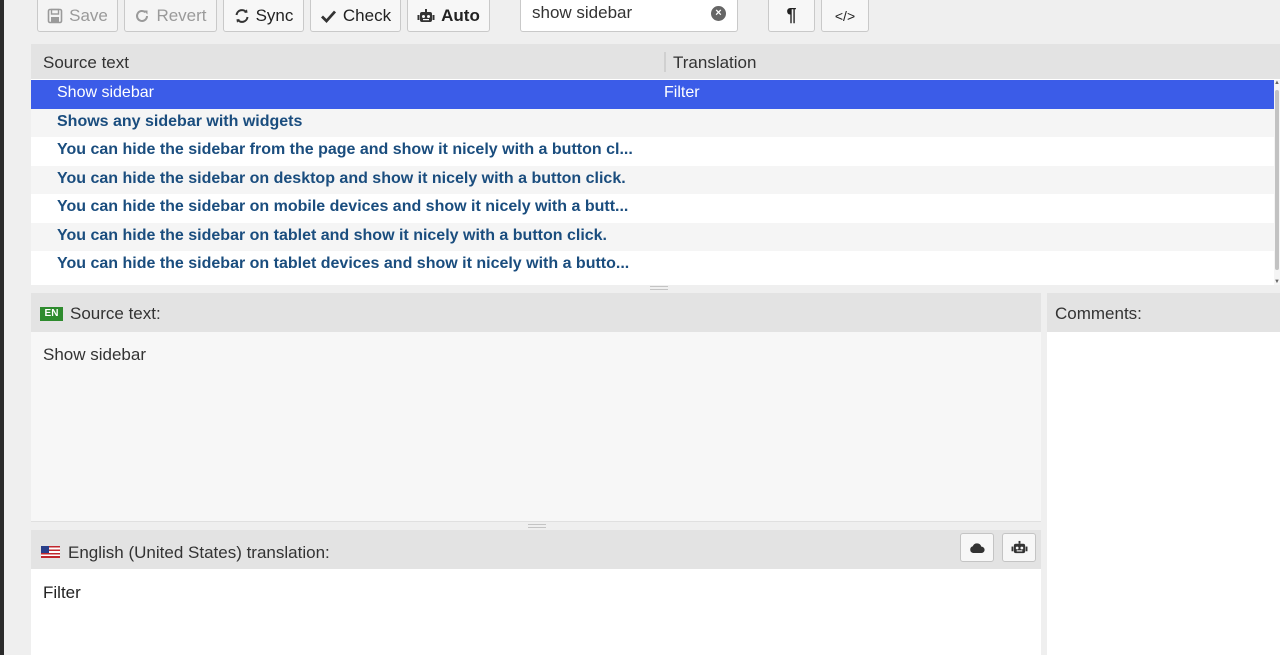 The height and width of the screenshot is (655, 1280). Describe the element at coordinates (1277, 282) in the screenshot. I see `scroll-down-icon: ▼` at that location.